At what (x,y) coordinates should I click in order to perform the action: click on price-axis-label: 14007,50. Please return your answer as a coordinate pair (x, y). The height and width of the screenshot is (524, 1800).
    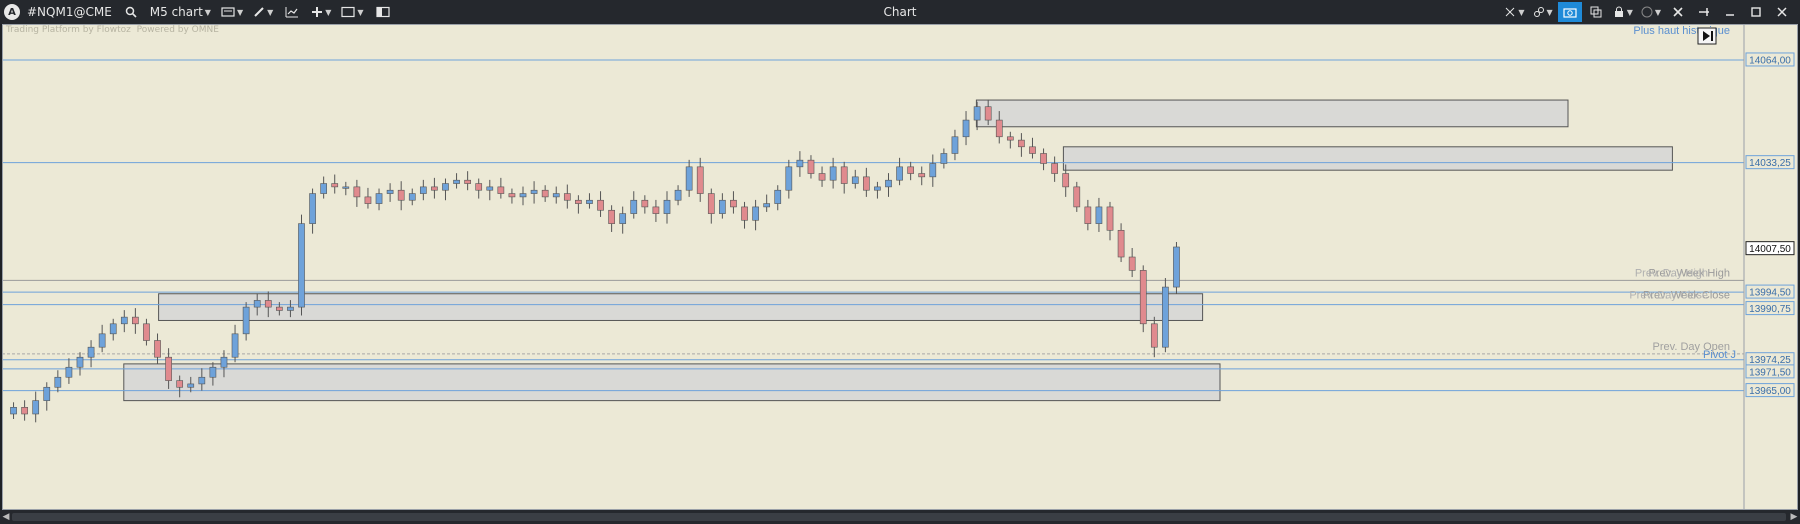
    Looking at the image, I should click on (1770, 249).